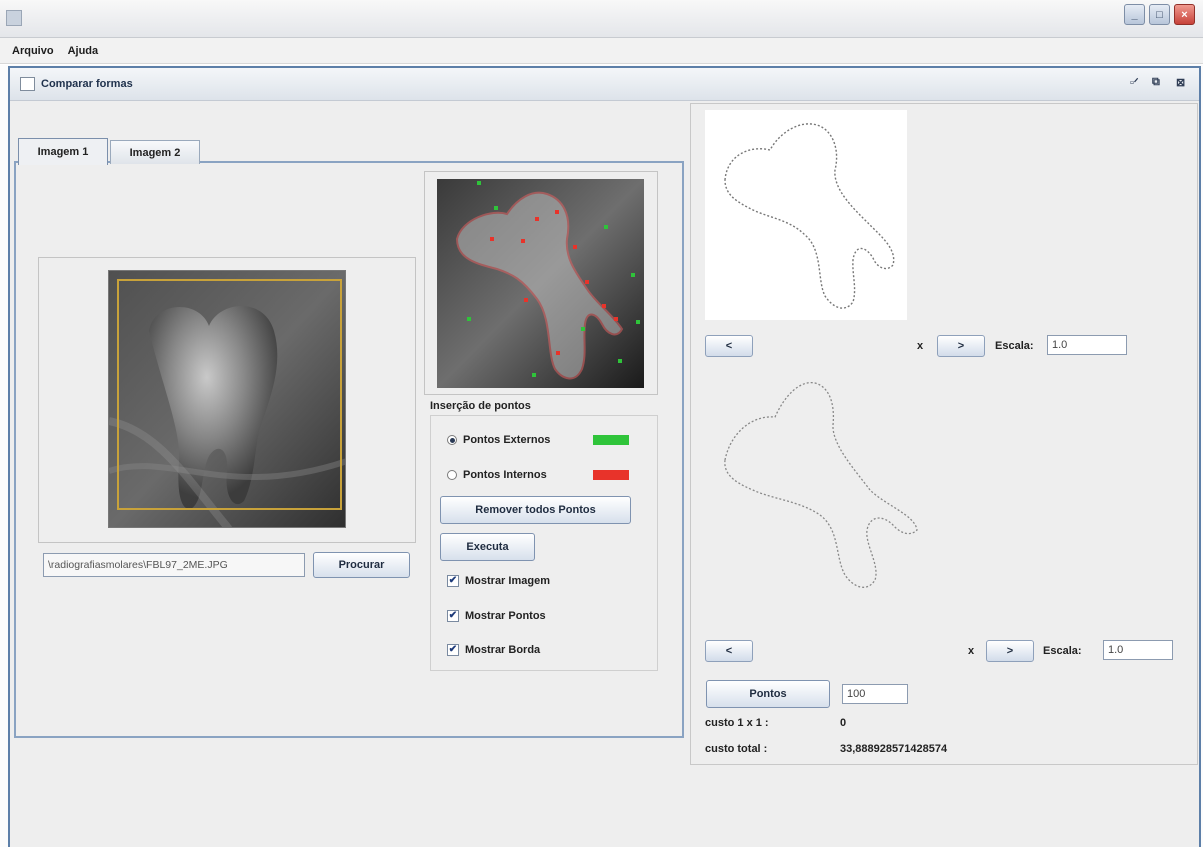 The image size is (1203, 847). I want to click on checkbox-label: Mostrar Pontos, so click(505, 616).